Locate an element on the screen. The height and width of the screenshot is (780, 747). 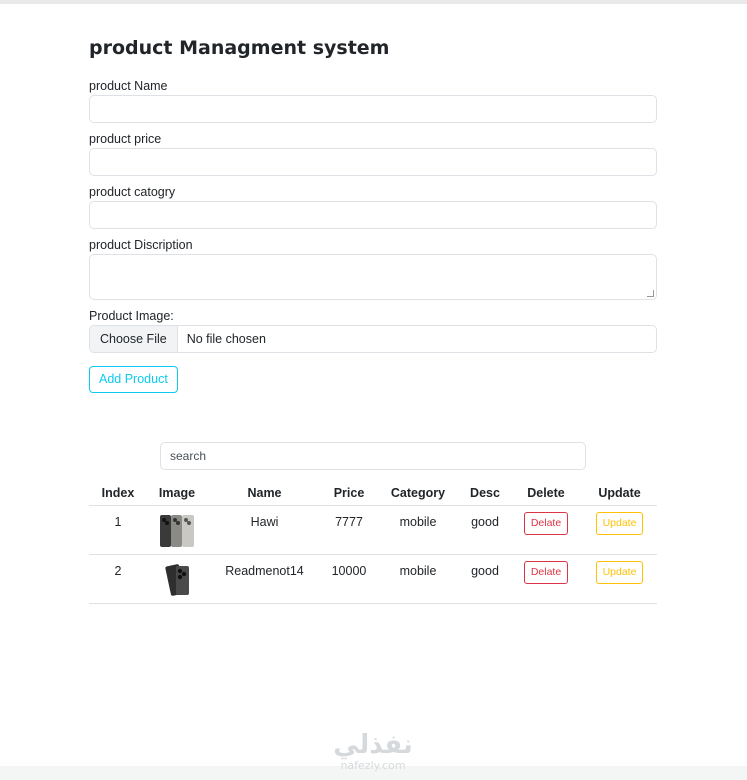
header-index: Index is located at coordinates (118, 493).